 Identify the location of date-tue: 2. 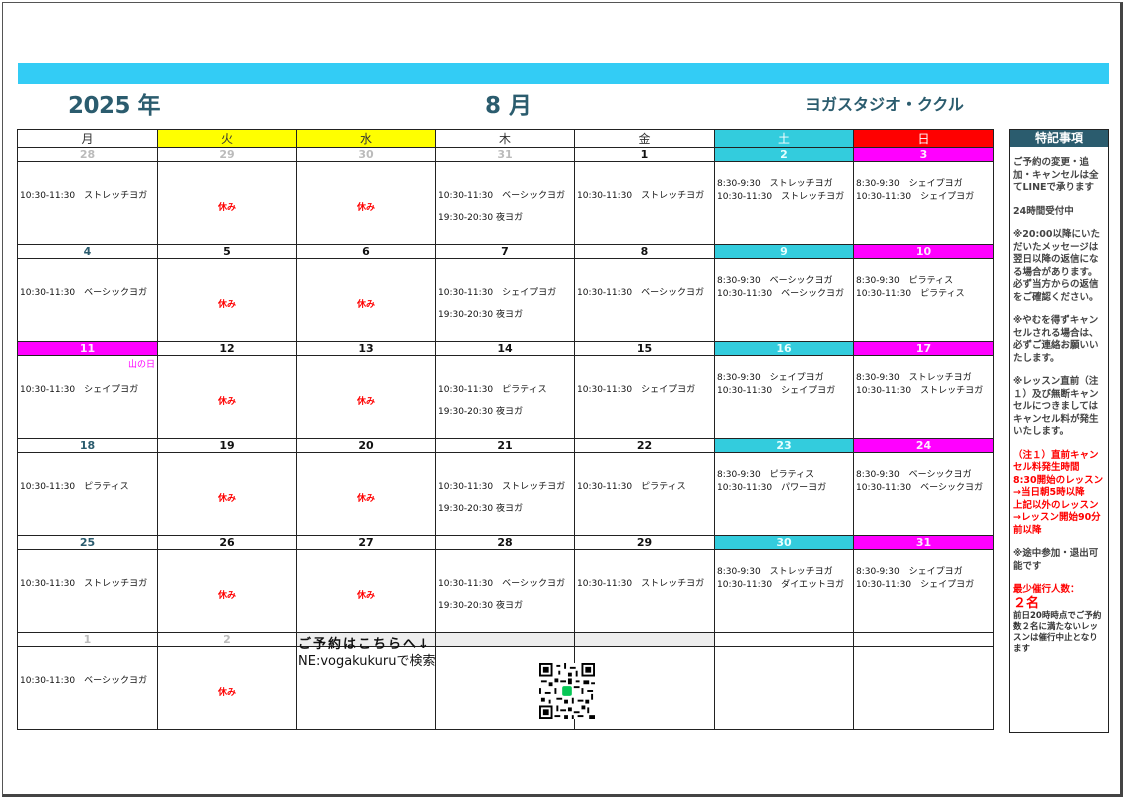
(227, 639).